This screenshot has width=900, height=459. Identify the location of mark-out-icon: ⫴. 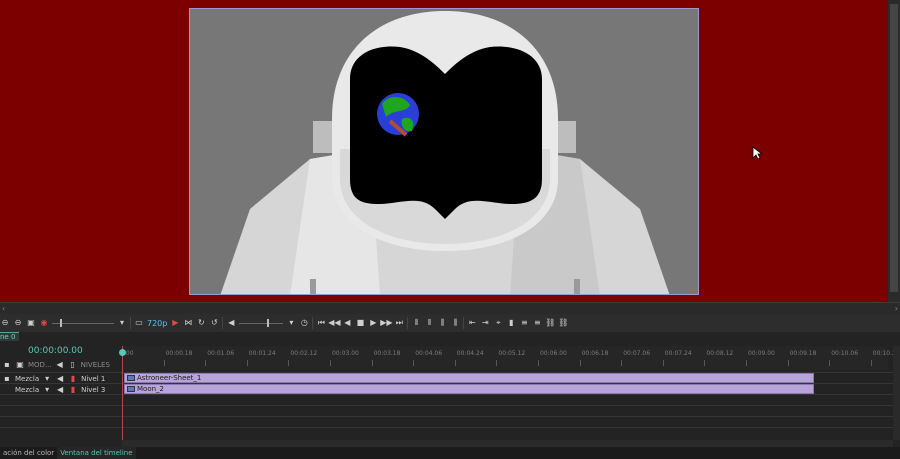
(429, 323).